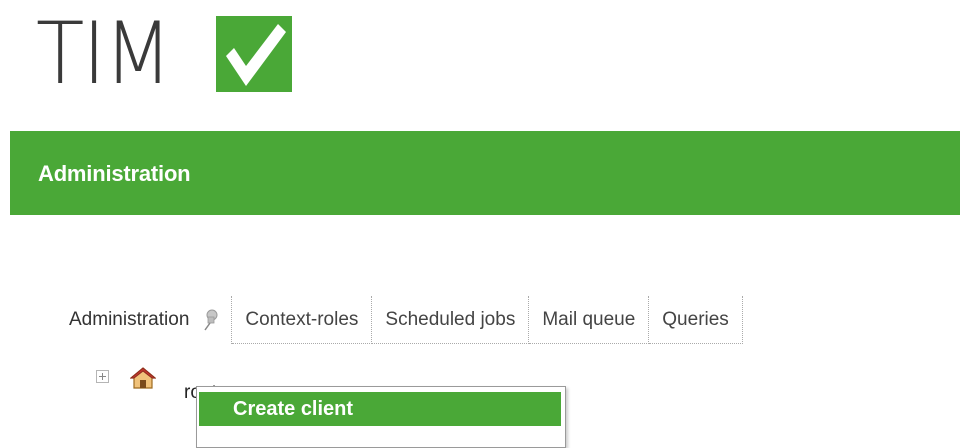 The width and height of the screenshot is (960, 448). I want to click on tab-scheduled-jobs: Scheduled jobs, so click(451, 320).